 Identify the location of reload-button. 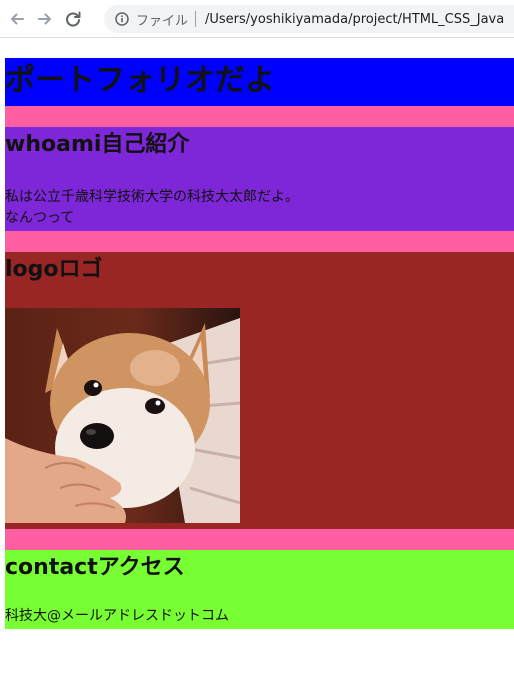
(73, 19).